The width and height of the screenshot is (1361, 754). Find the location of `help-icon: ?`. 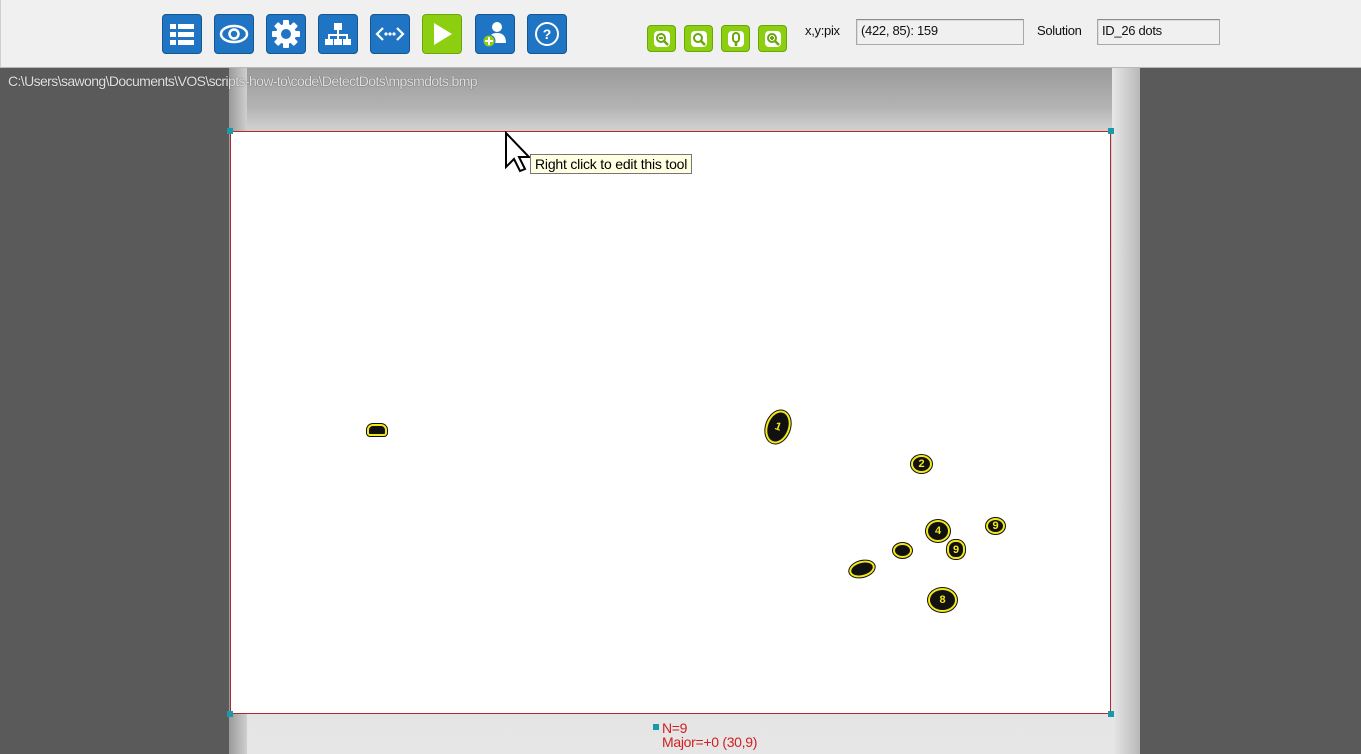

help-icon: ? is located at coordinates (547, 34).